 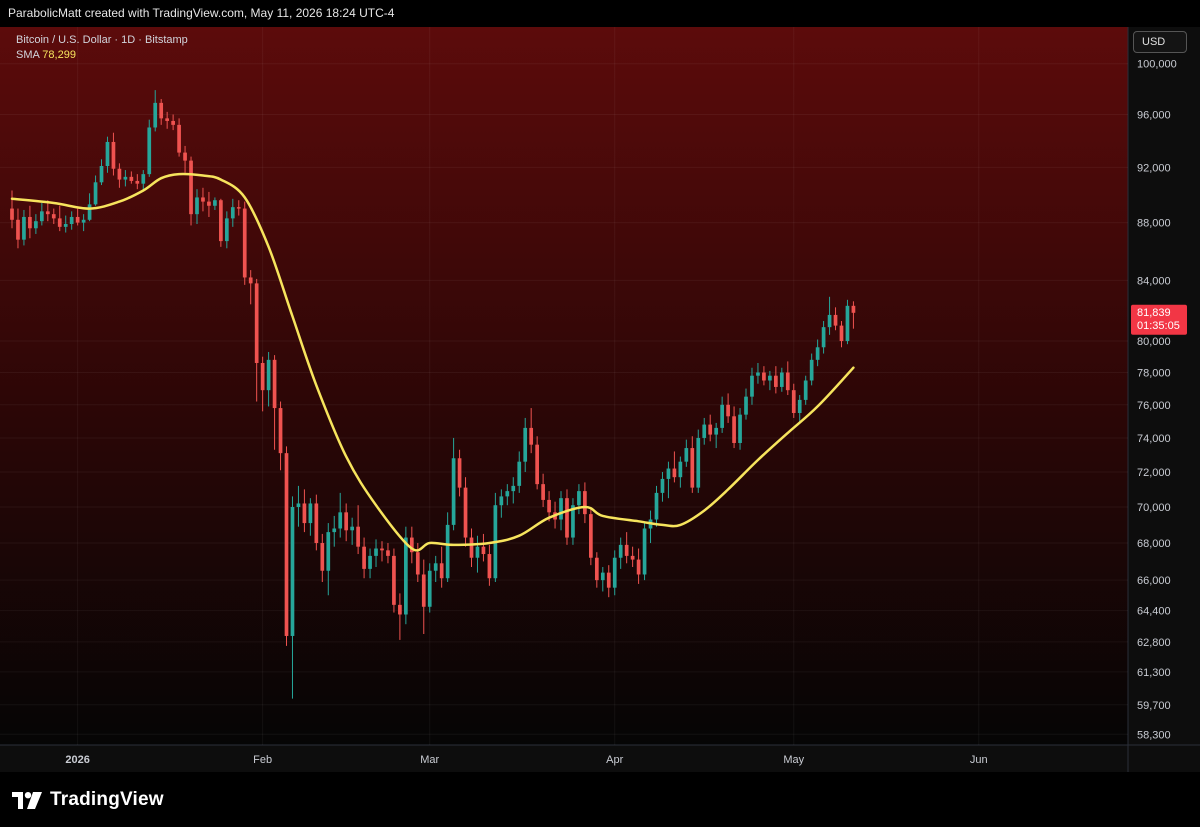 What do you see at coordinates (979, 760) in the screenshot?
I see `time-tick-label: Jun` at bounding box center [979, 760].